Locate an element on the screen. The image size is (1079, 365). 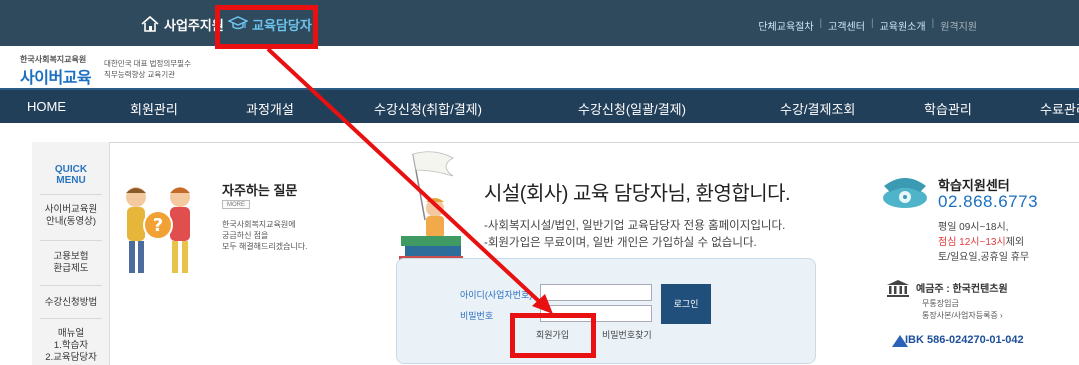
nav-member-management: 회원관리 is located at coordinates (154, 108).